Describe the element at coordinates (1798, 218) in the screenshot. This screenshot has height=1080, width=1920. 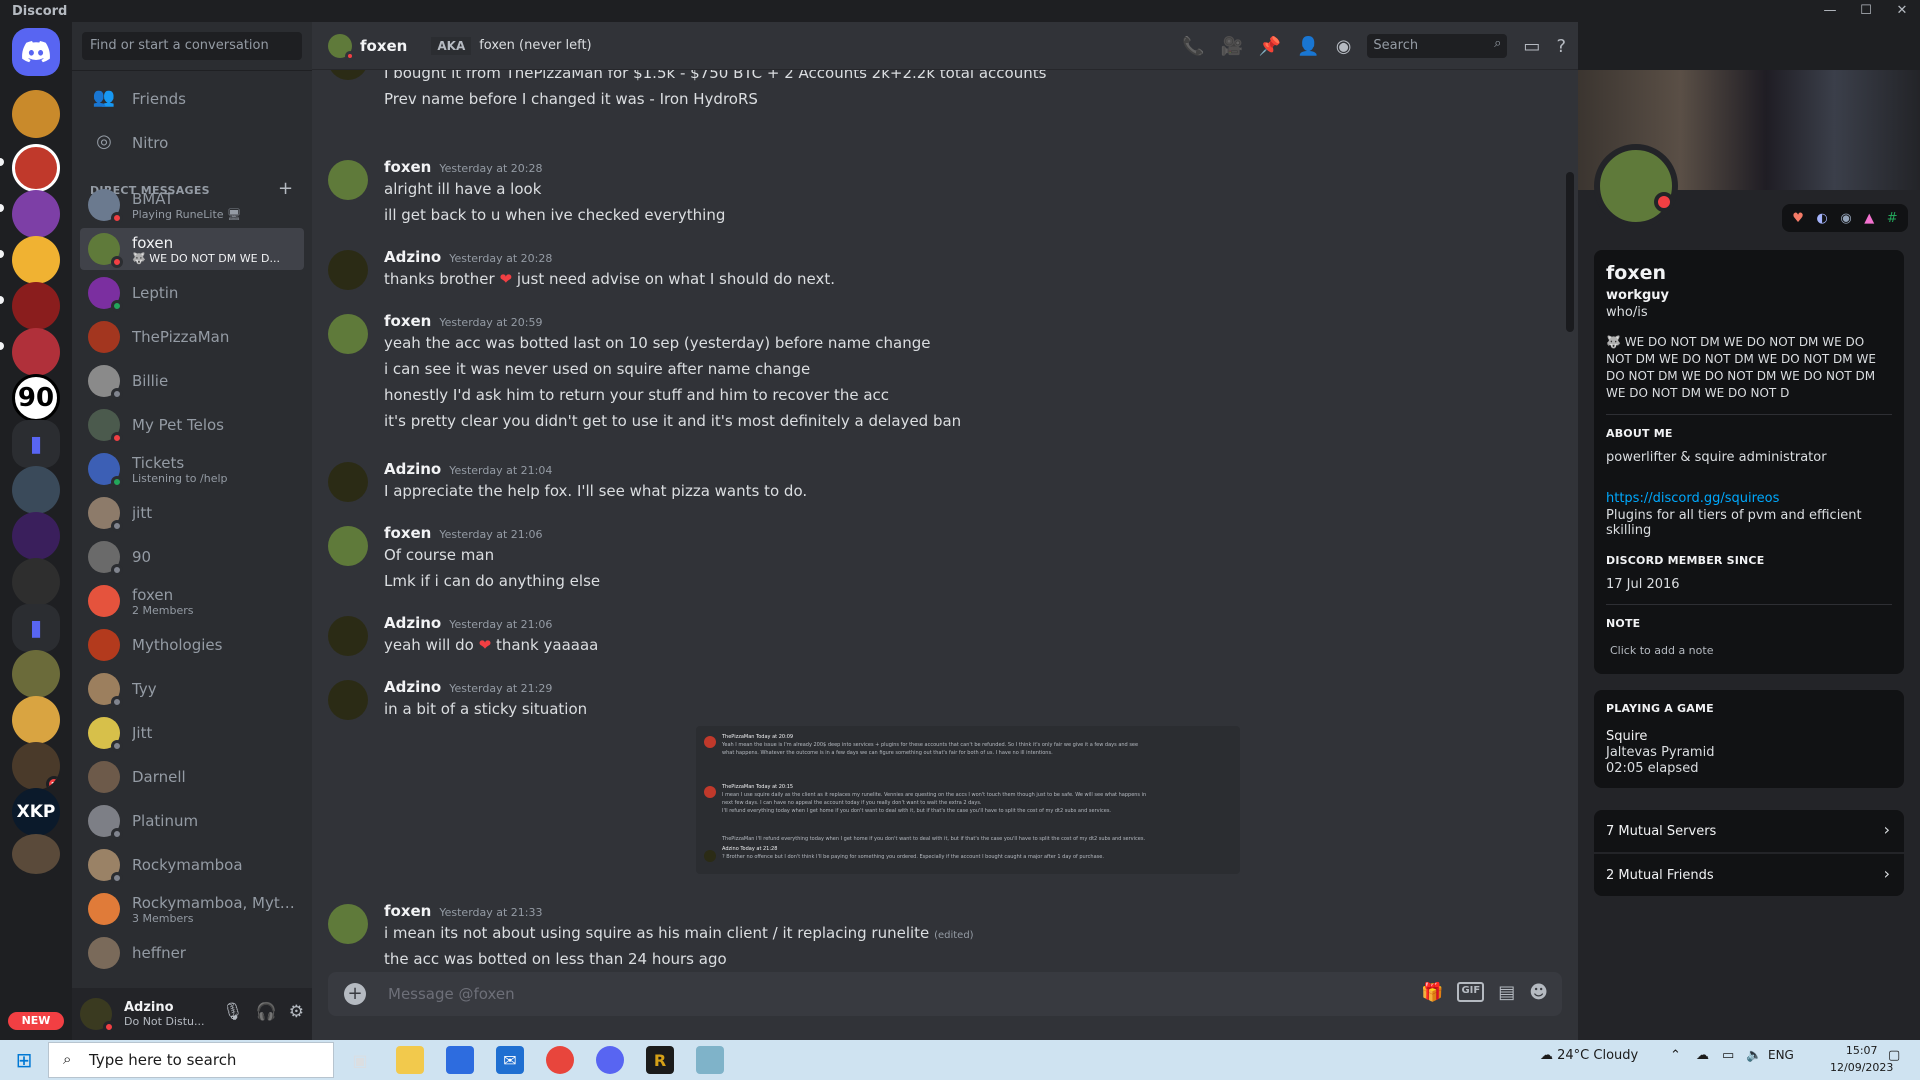
I see `badge-icon: ♥` at that location.